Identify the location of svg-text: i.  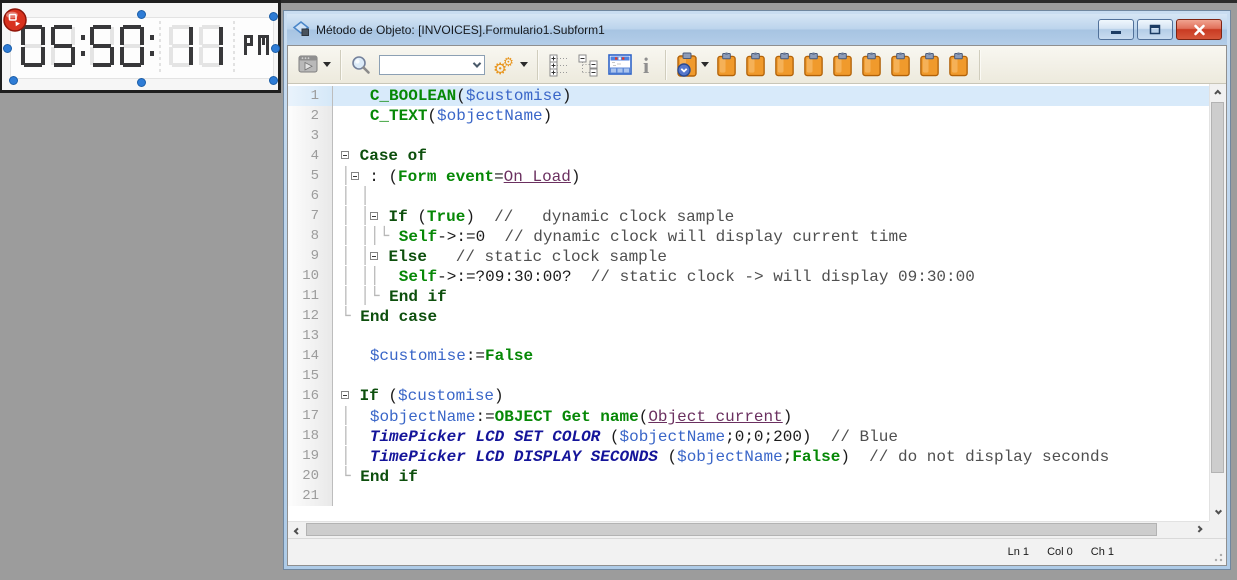
(646, 65).